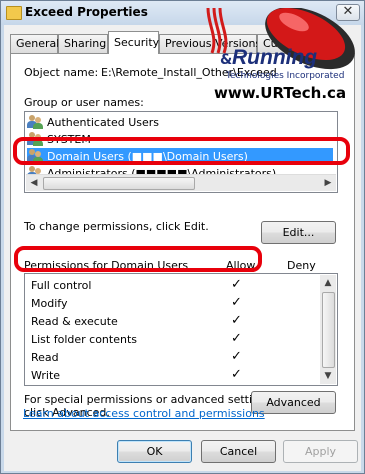 The height and width of the screenshot is (474, 365). What do you see at coordinates (35, 122) in the screenshot?
I see `users-icon` at bounding box center [35, 122].